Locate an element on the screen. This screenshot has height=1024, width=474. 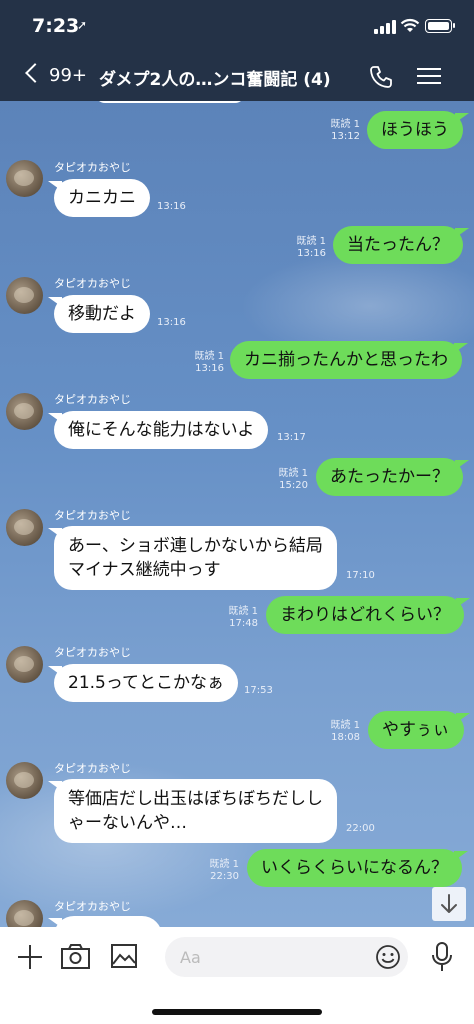
message-meta: 既読 1 15:20 is located at coordinates (289, 480).